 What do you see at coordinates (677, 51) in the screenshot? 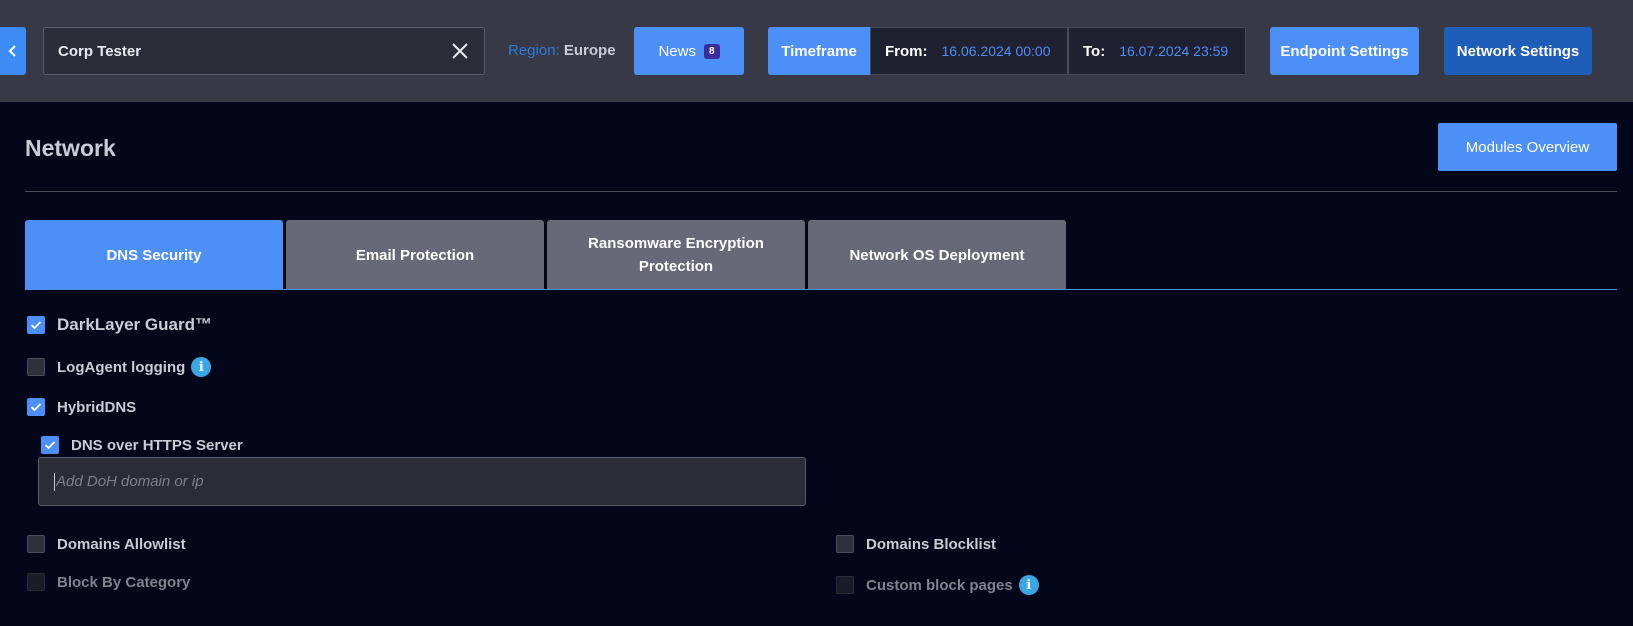
I see `news-label: News` at bounding box center [677, 51].